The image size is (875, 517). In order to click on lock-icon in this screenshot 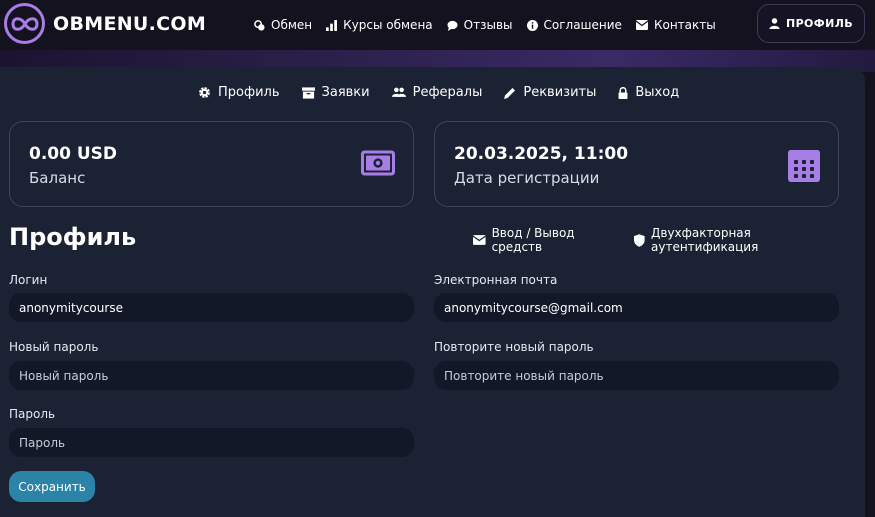, I will do `click(623, 92)`.